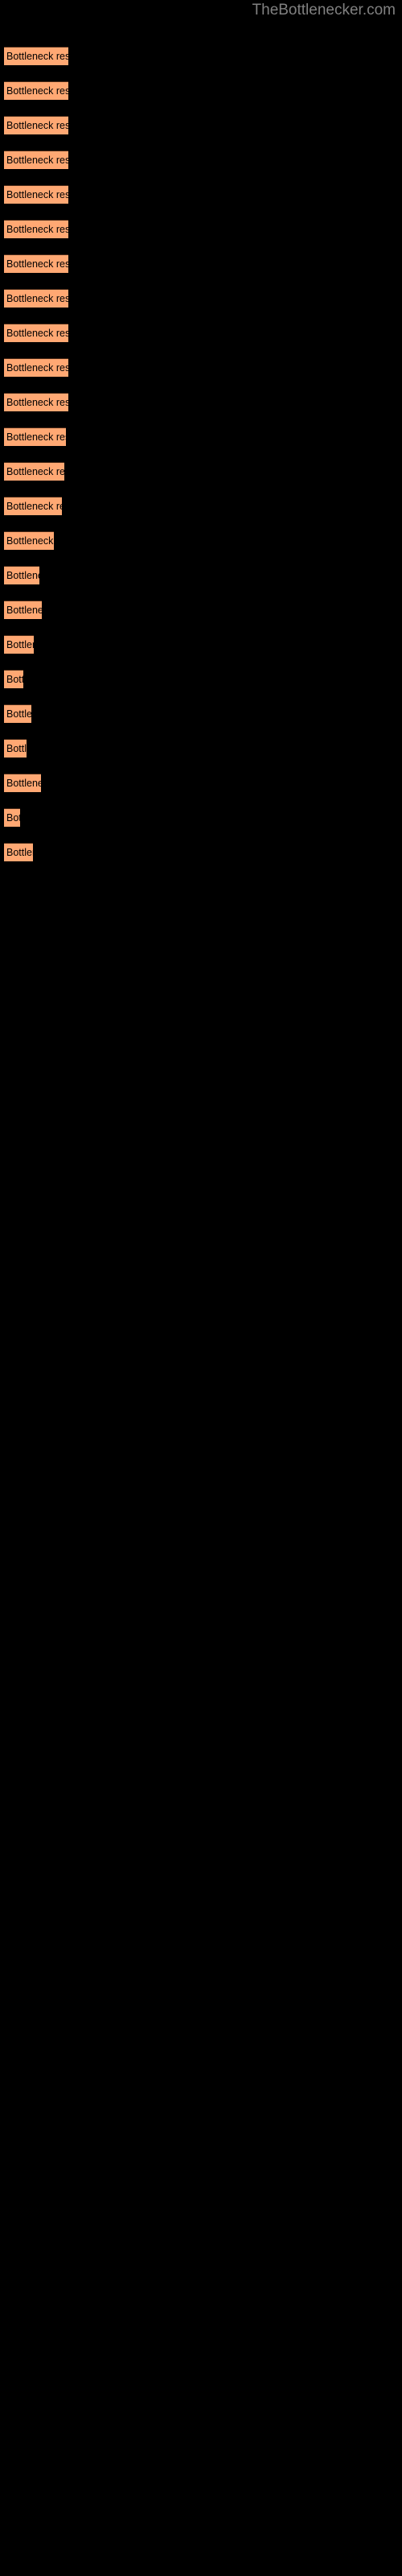 The height and width of the screenshot is (2576, 402). What do you see at coordinates (324, 10) in the screenshot?
I see `site-title: TheBottlenecker.com` at bounding box center [324, 10].